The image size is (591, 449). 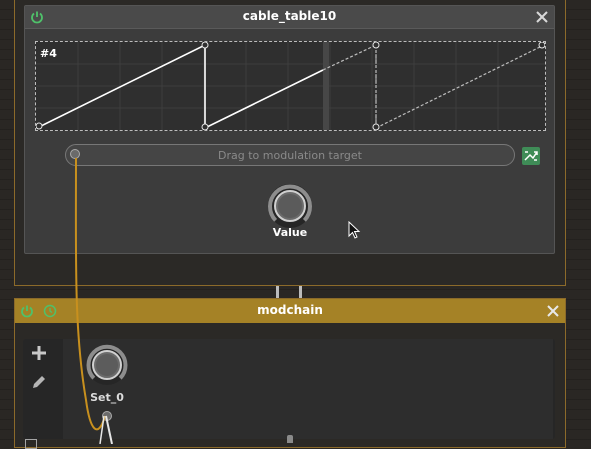 What do you see at coordinates (290, 206) in the screenshot?
I see `value-knob` at bounding box center [290, 206].